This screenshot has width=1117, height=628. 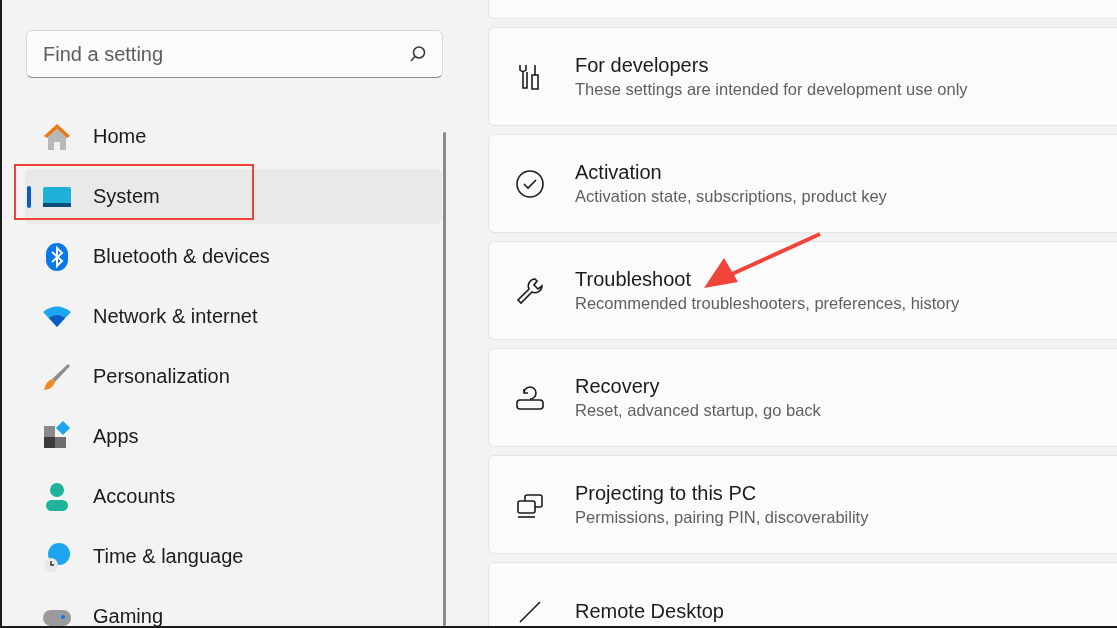 I want to click on card-title: Remote Desktop, so click(x=649, y=611).